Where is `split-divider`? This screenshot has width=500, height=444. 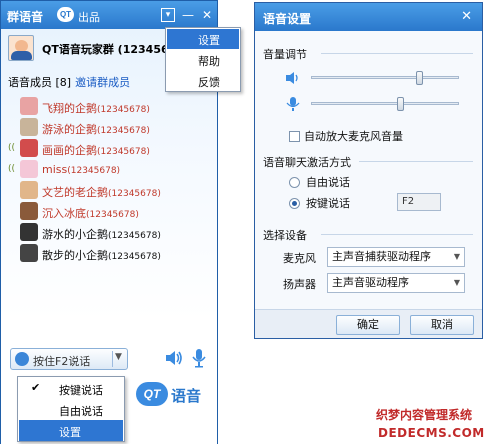 split-divider is located at coordinates (112, 359).